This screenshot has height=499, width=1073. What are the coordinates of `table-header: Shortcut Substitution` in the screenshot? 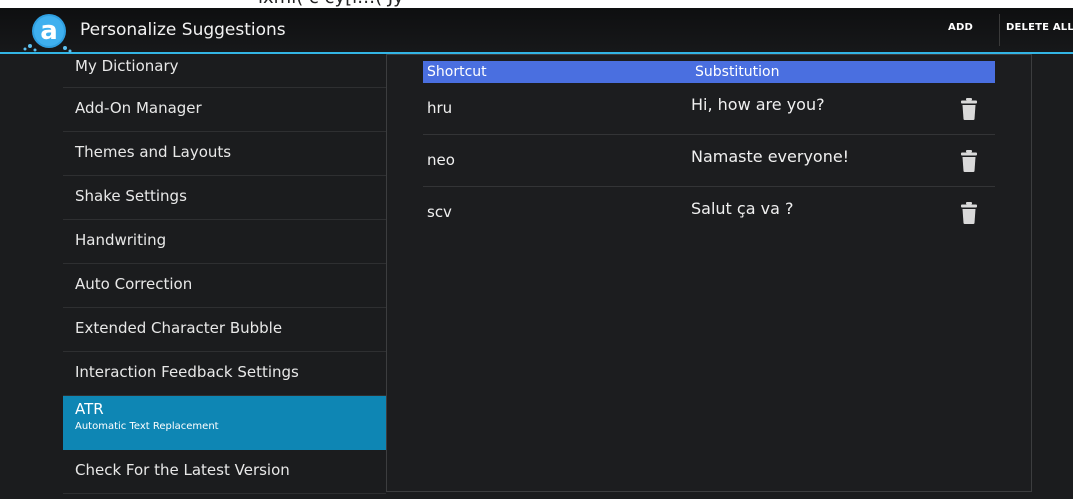 It's located at (709, 72).